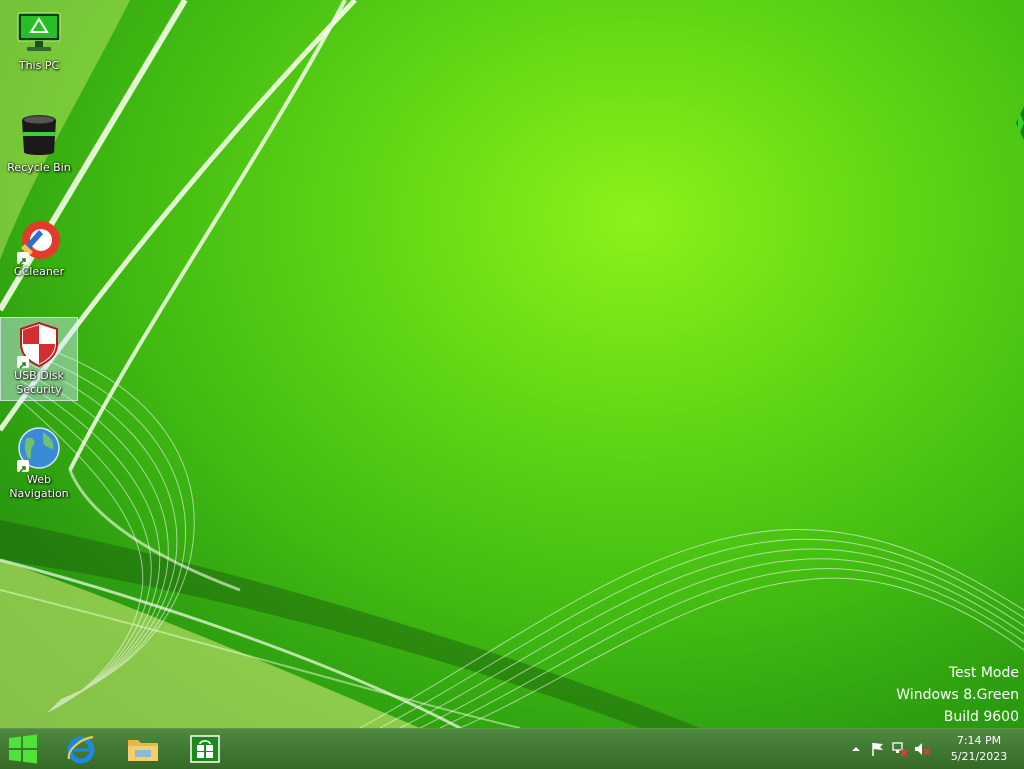  I want to click on clock-time: 7:14 PM, so click(979, 740).